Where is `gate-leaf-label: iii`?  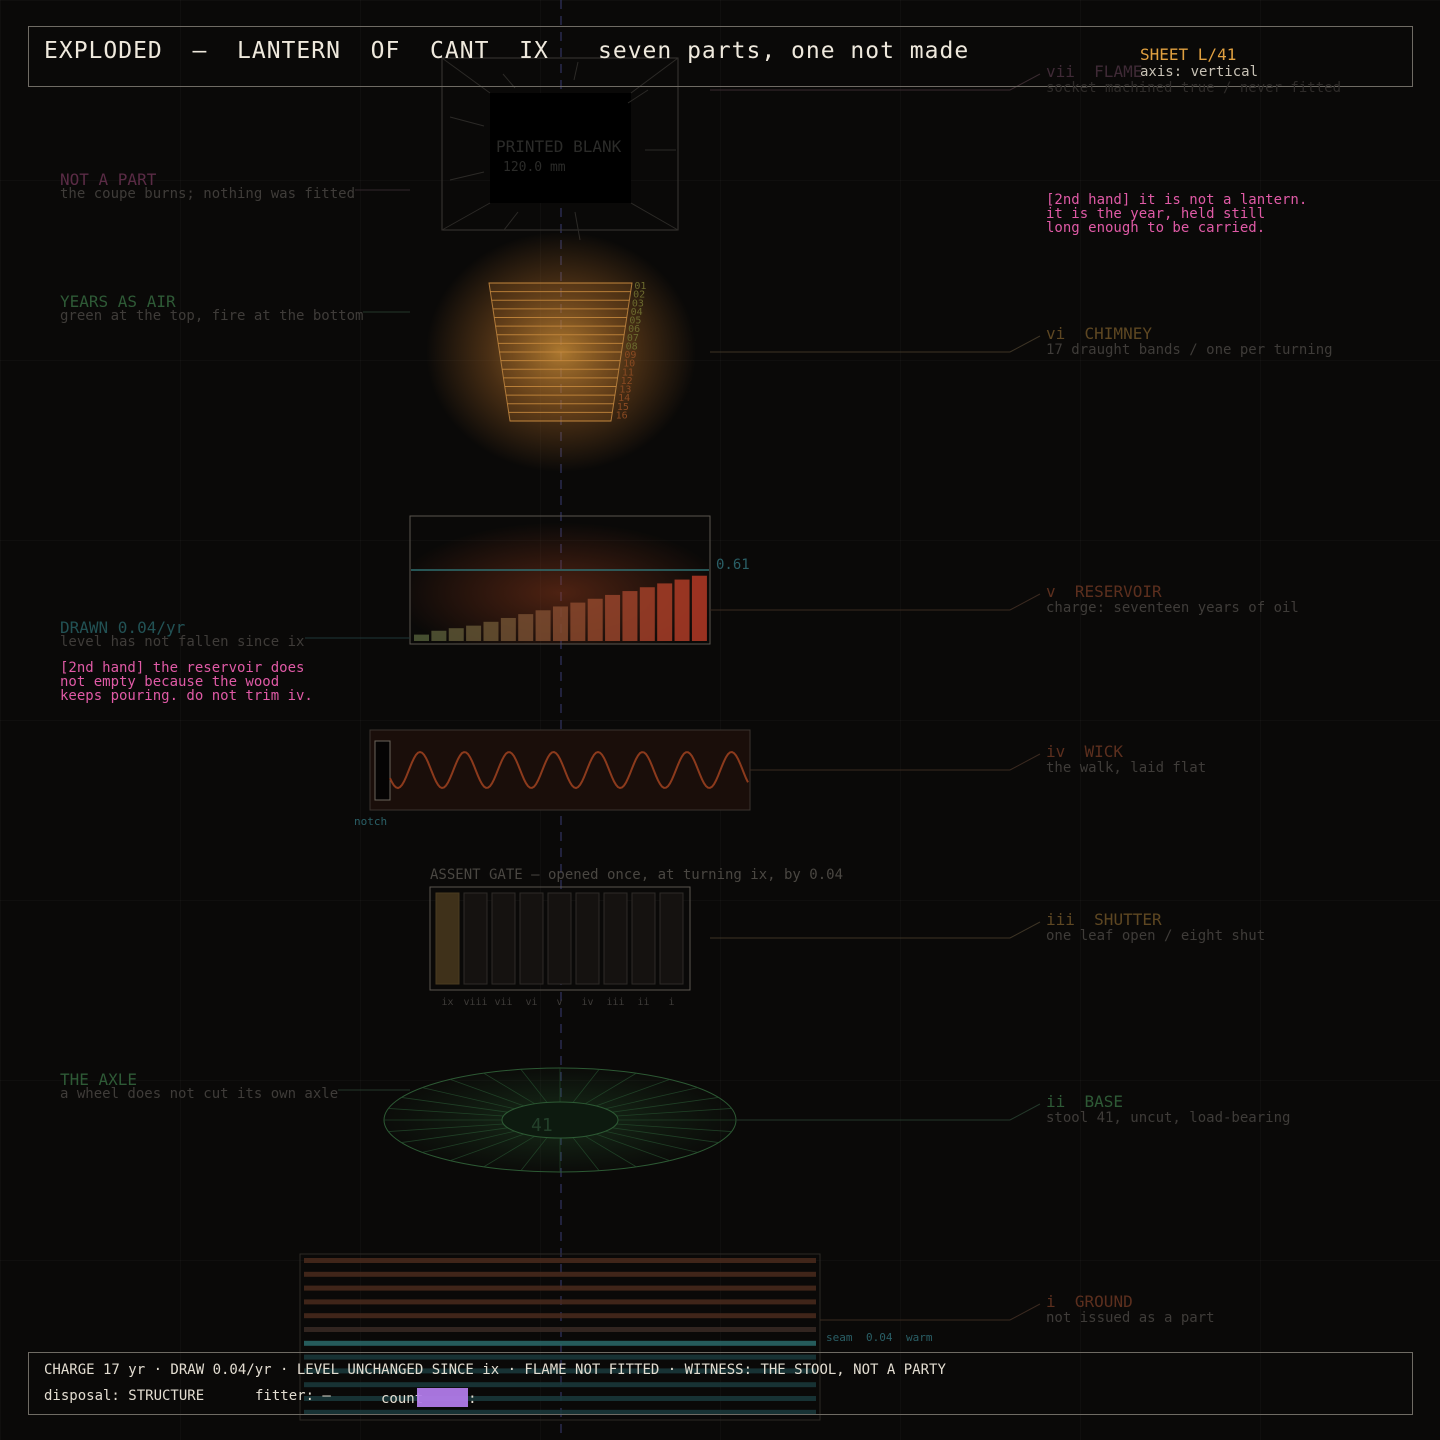 gate-leaf-label: iii is located at coordinates (615, 1002).